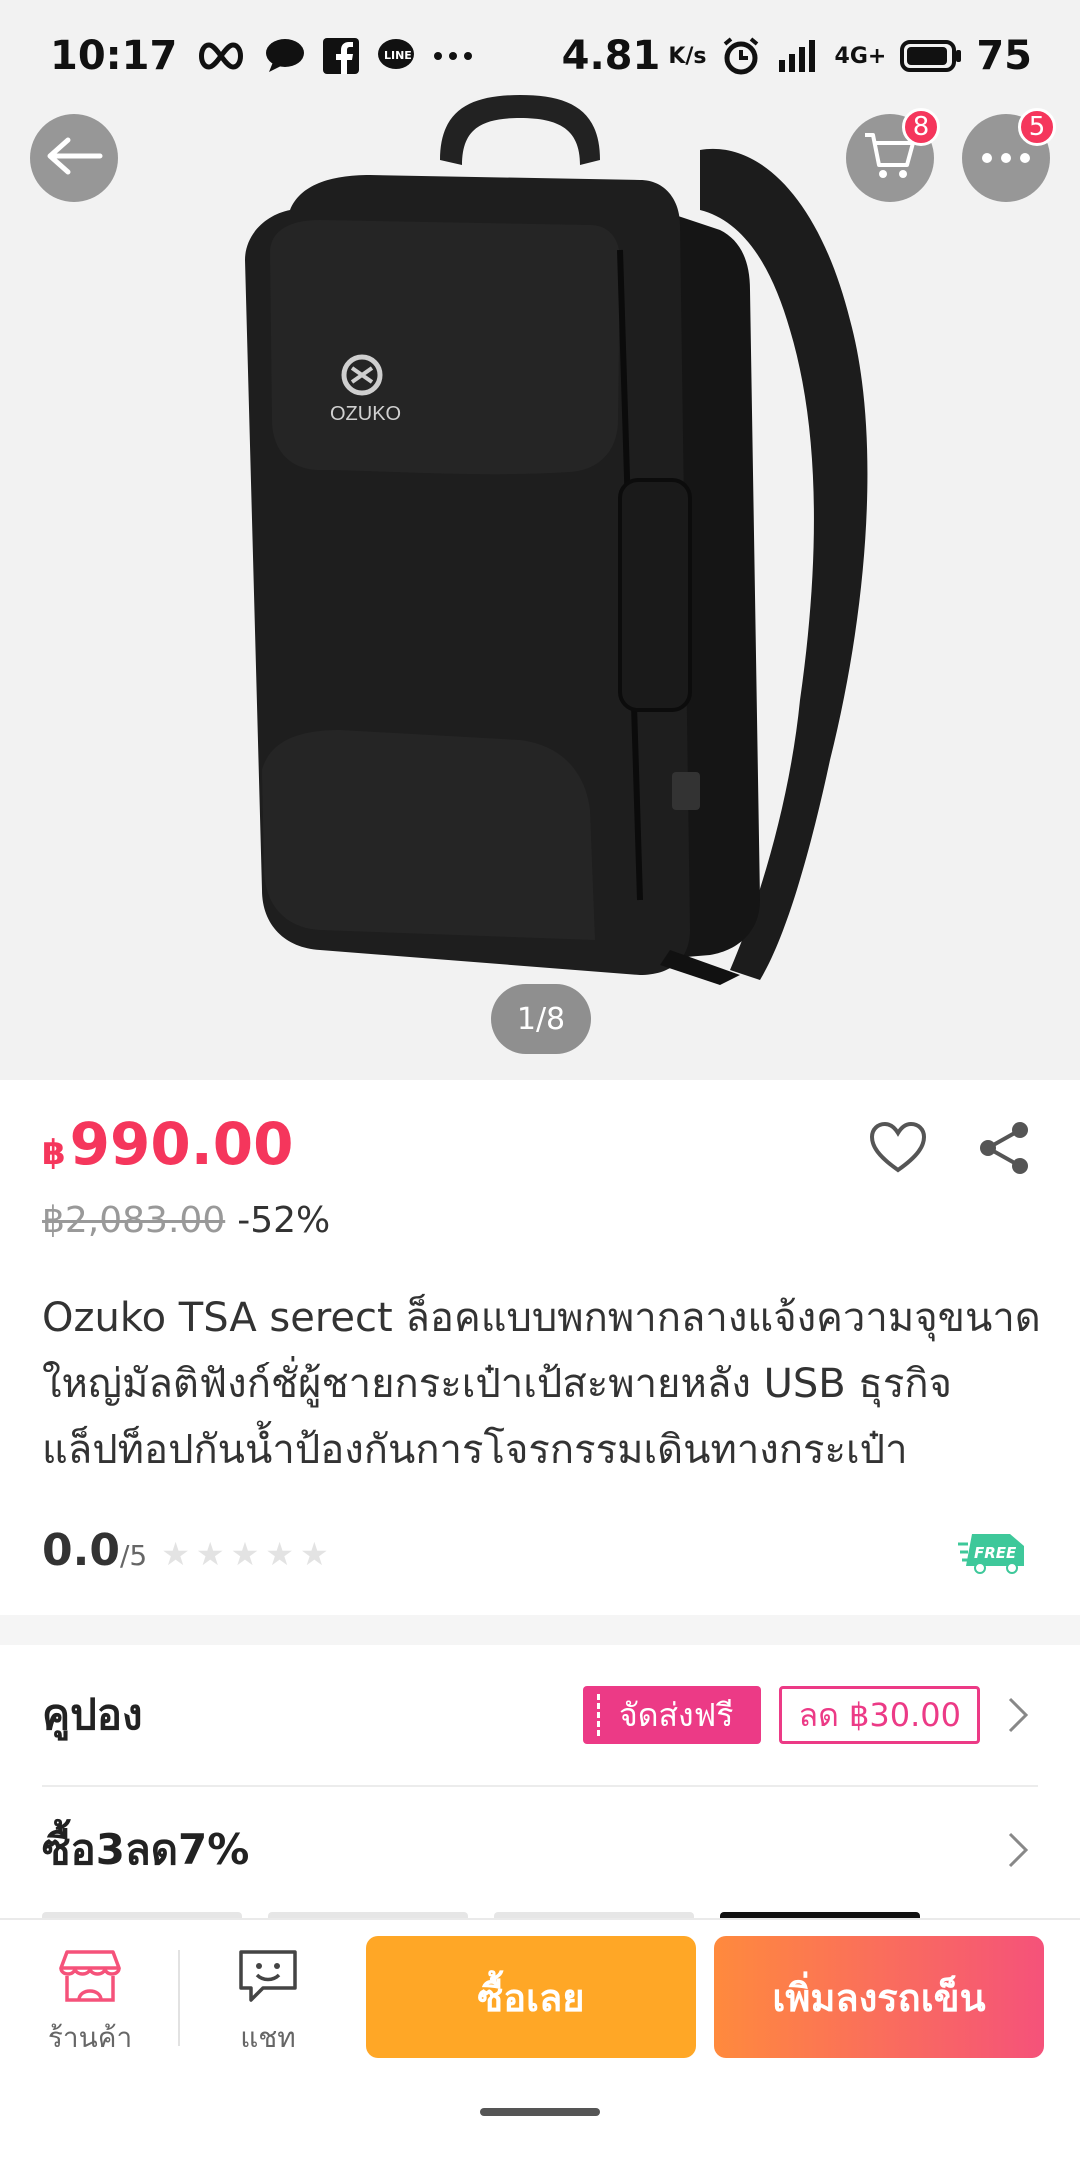  I want to click on share-button, so click(1004, 1150).